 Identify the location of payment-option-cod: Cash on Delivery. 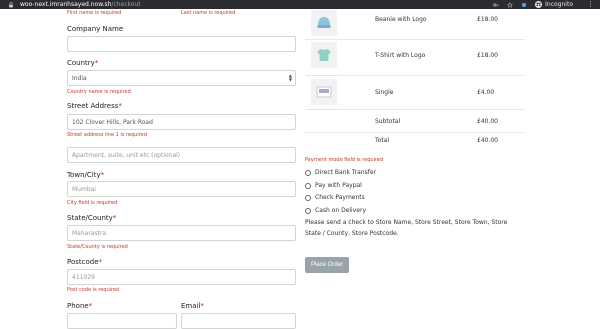
(335, 210).